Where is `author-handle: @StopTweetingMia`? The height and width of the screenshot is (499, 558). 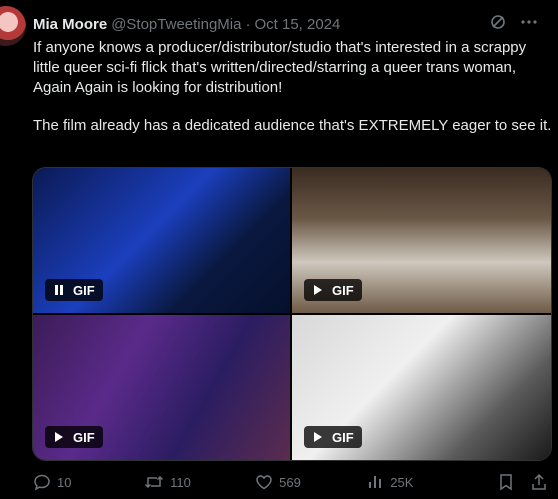 author-handle: @StopTweetingMia is located at coordinates (176, 24).